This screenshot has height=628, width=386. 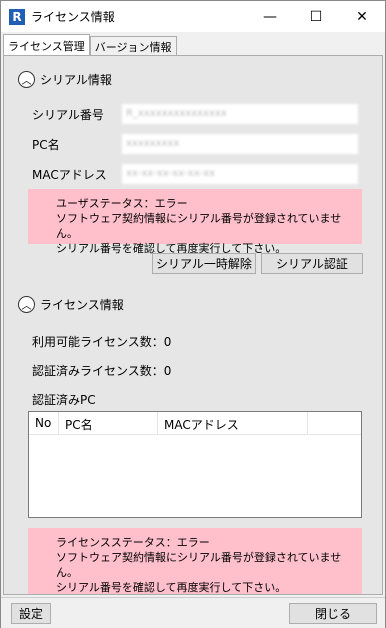 What do you see at coordinates (102, 371) in the screenshot?
I see `authenticated-license-count: 認証済みライセンス数：0` at bounding box center [102, 371].